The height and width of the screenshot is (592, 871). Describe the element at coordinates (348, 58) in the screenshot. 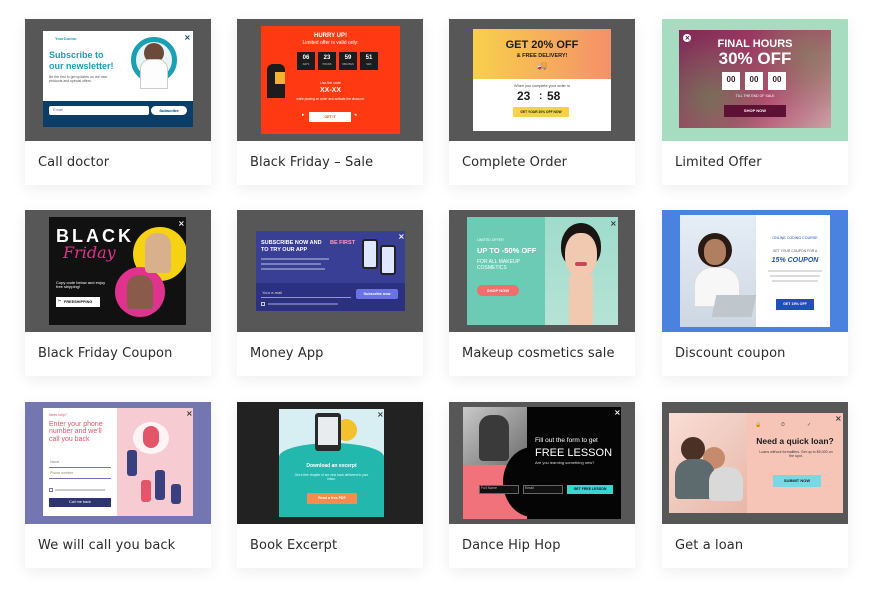

I see `countdown-minutes: 59` at that location.